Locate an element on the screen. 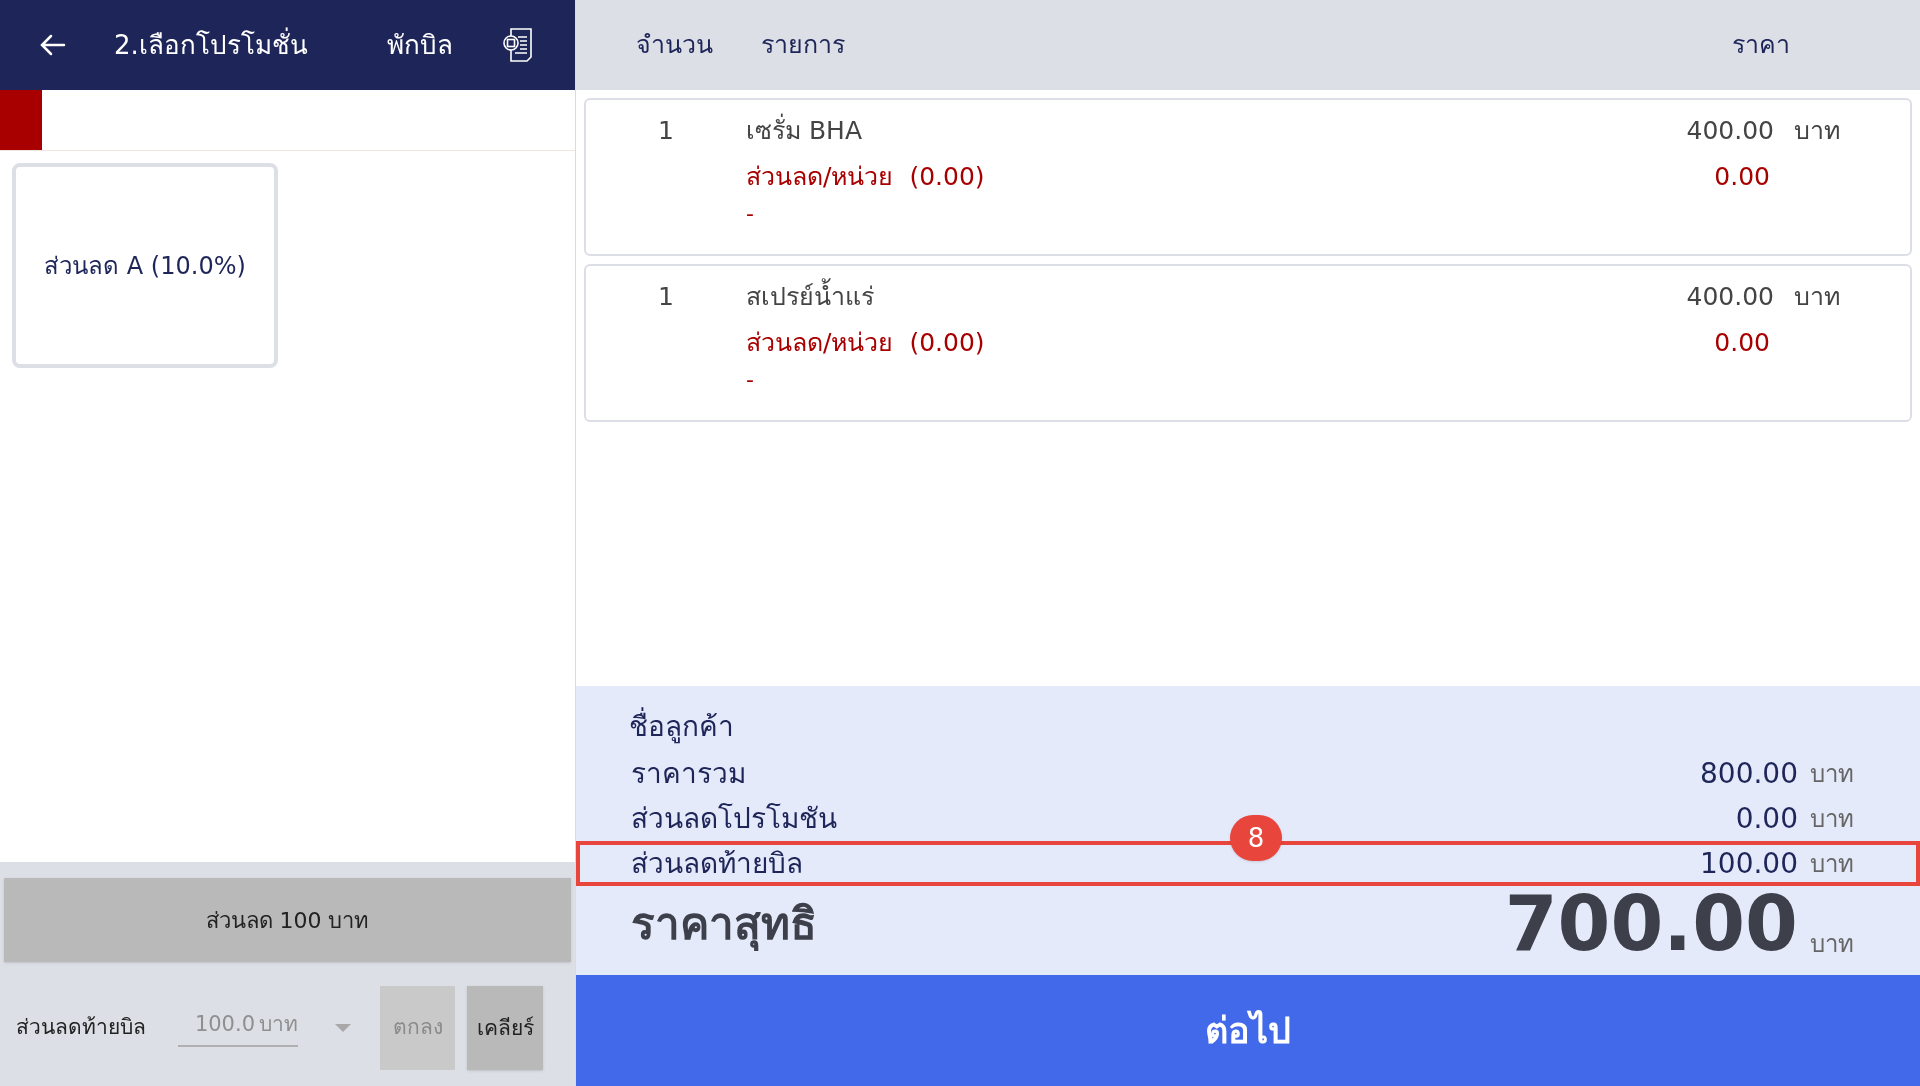  clear-button: เคลียร์ is located at coordinates (505, 1028).